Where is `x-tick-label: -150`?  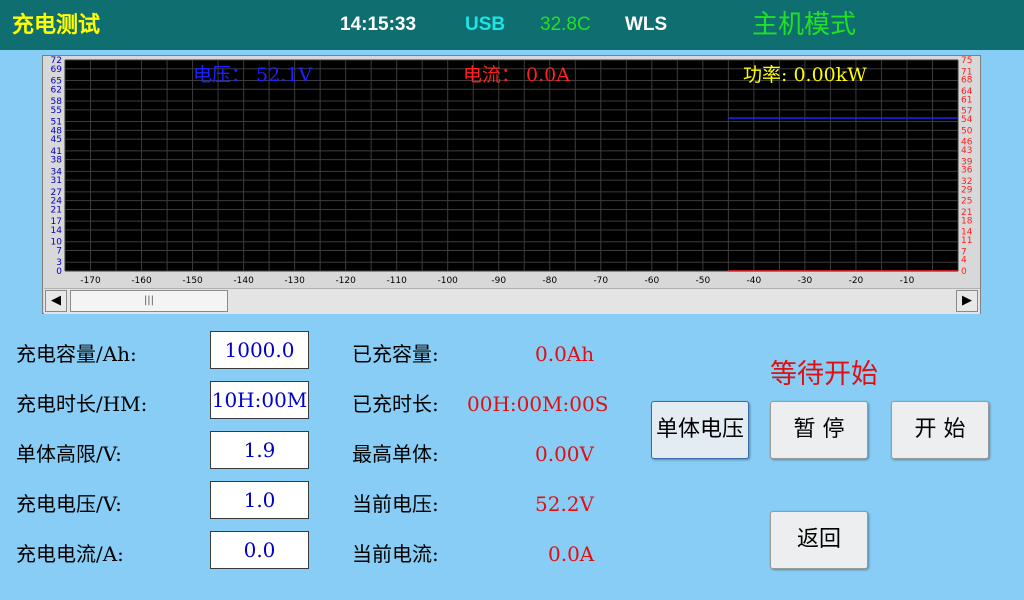 x-tick-label: -150 is located at coordinates (192, 281).